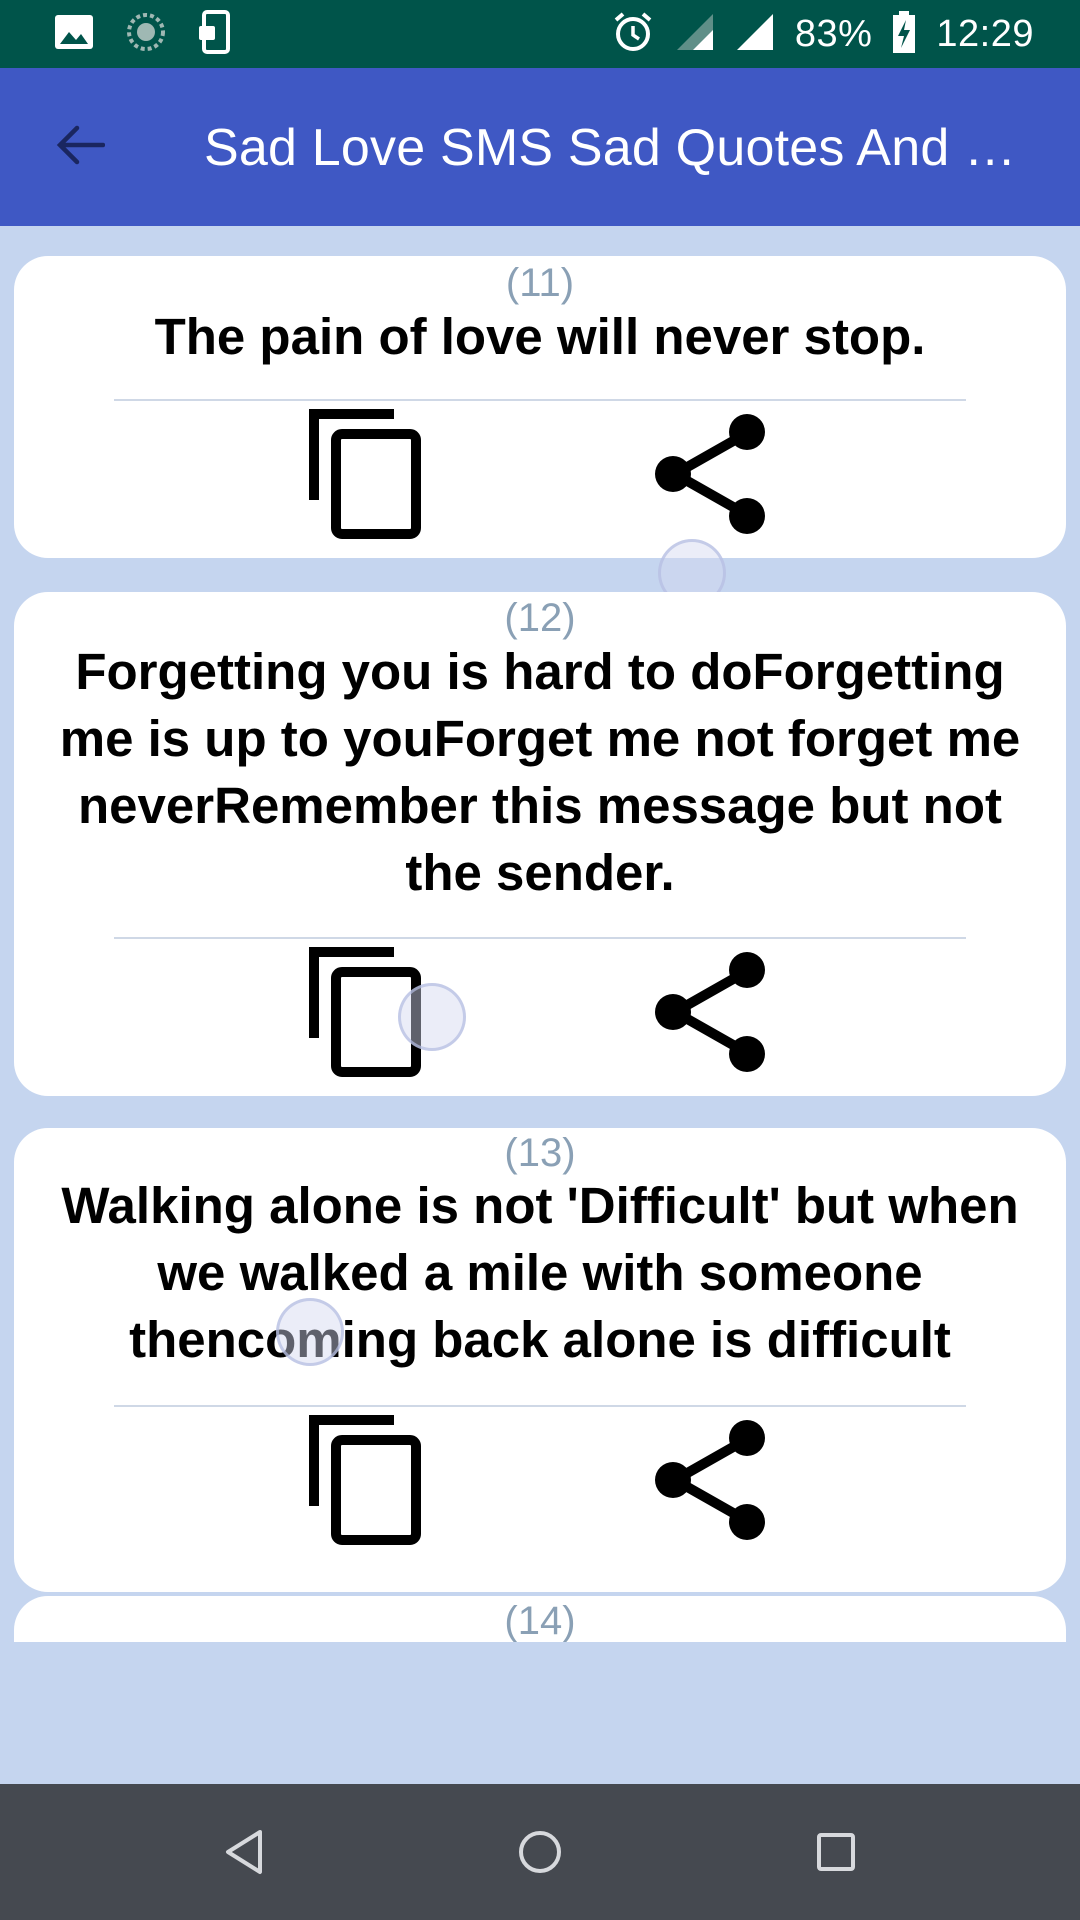 The height and width of the screenshot is (1920, 1080). Describe the element at coordinates (214, 34) in the screenshot. I see `phone-lock-icon` at that location.